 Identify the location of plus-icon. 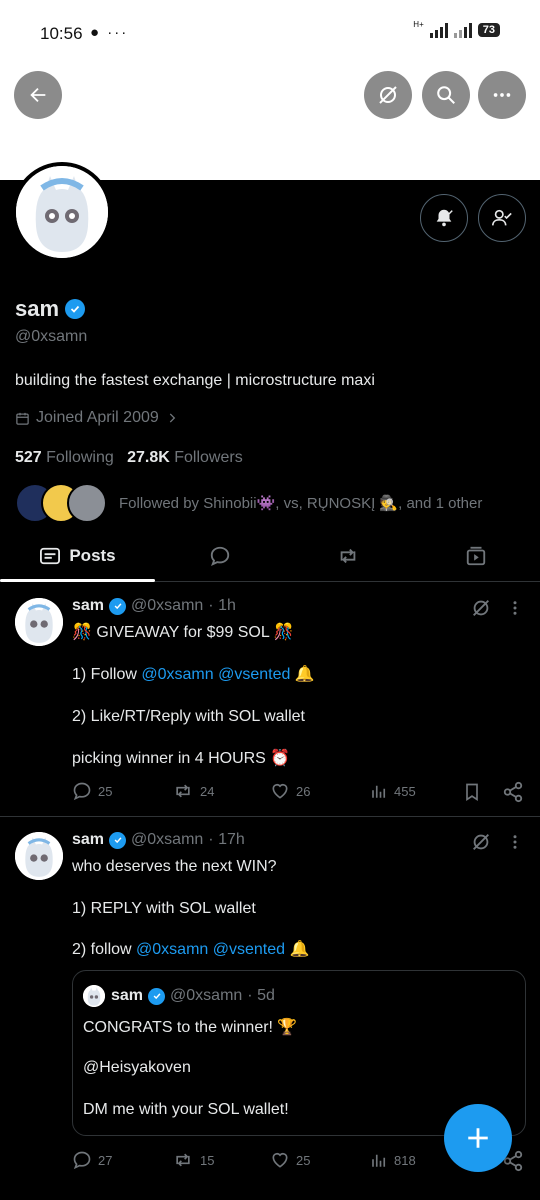
(478, 1138).